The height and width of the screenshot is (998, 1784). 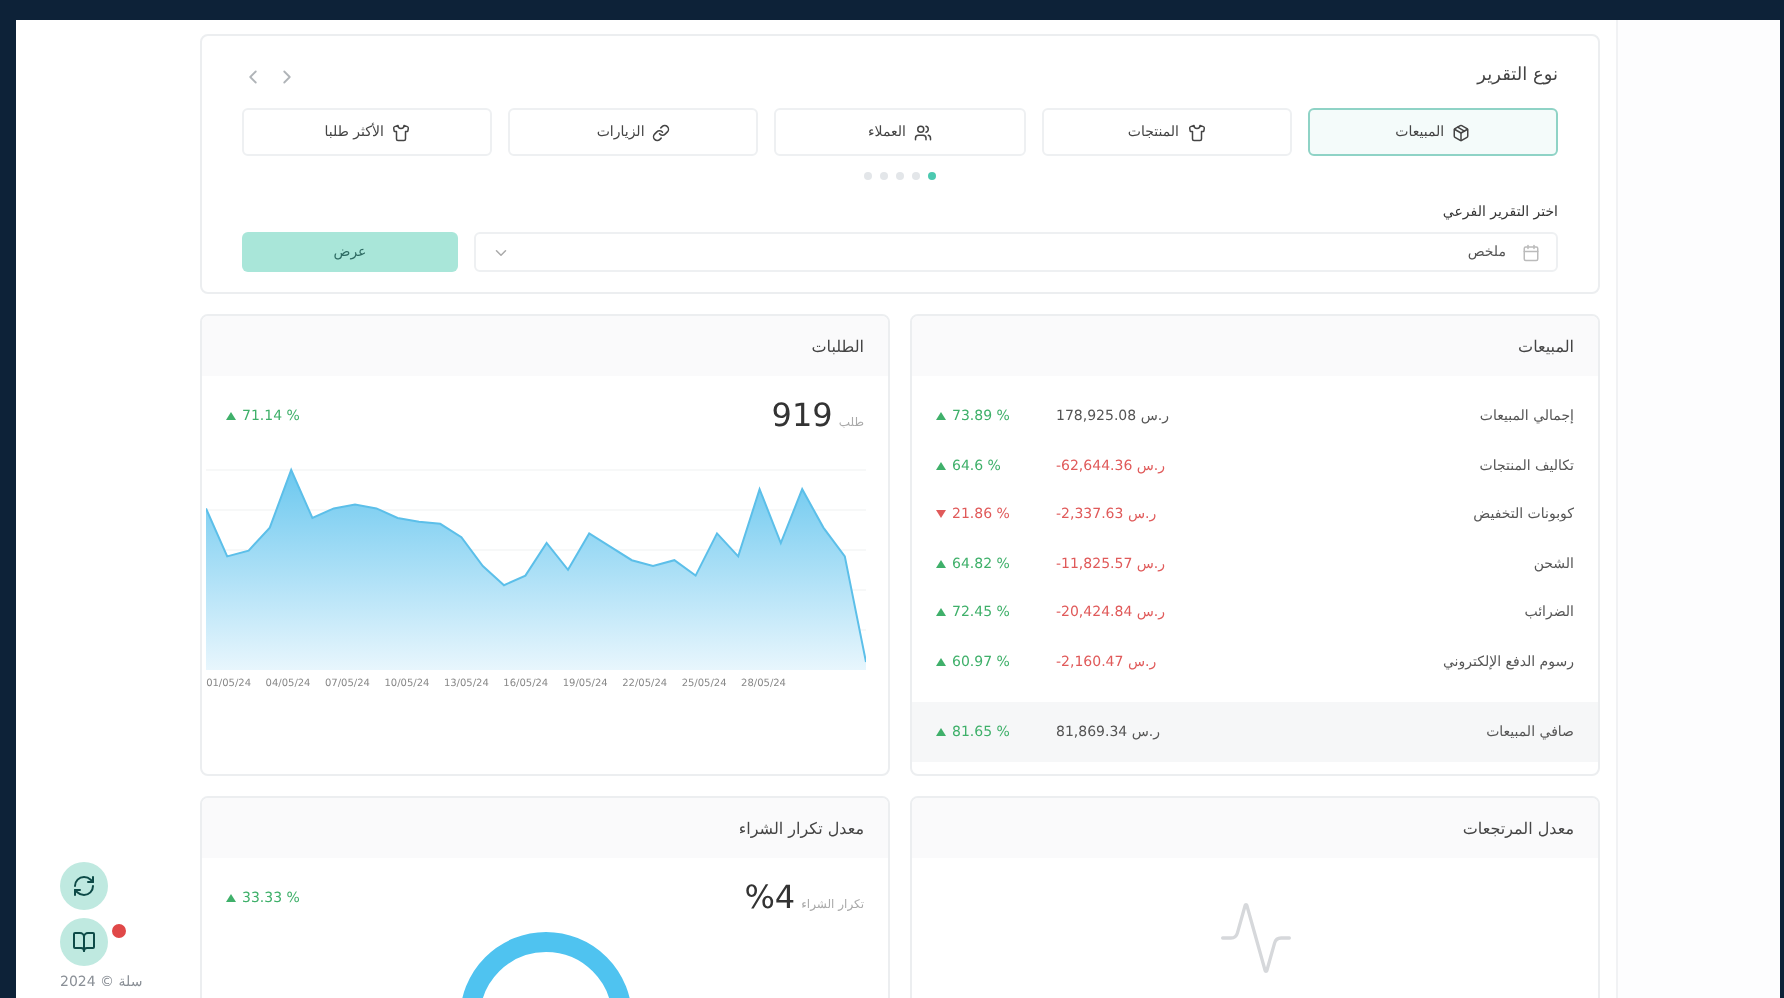 I want to click on orders-count: 919, so click(x=802, y=415).